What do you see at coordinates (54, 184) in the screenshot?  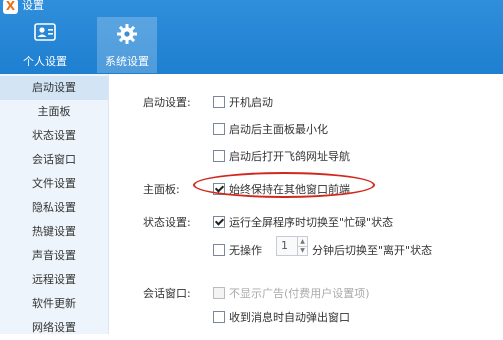 I see `sidebar-item-file: 文件设置` at bounding box center [54, 184].